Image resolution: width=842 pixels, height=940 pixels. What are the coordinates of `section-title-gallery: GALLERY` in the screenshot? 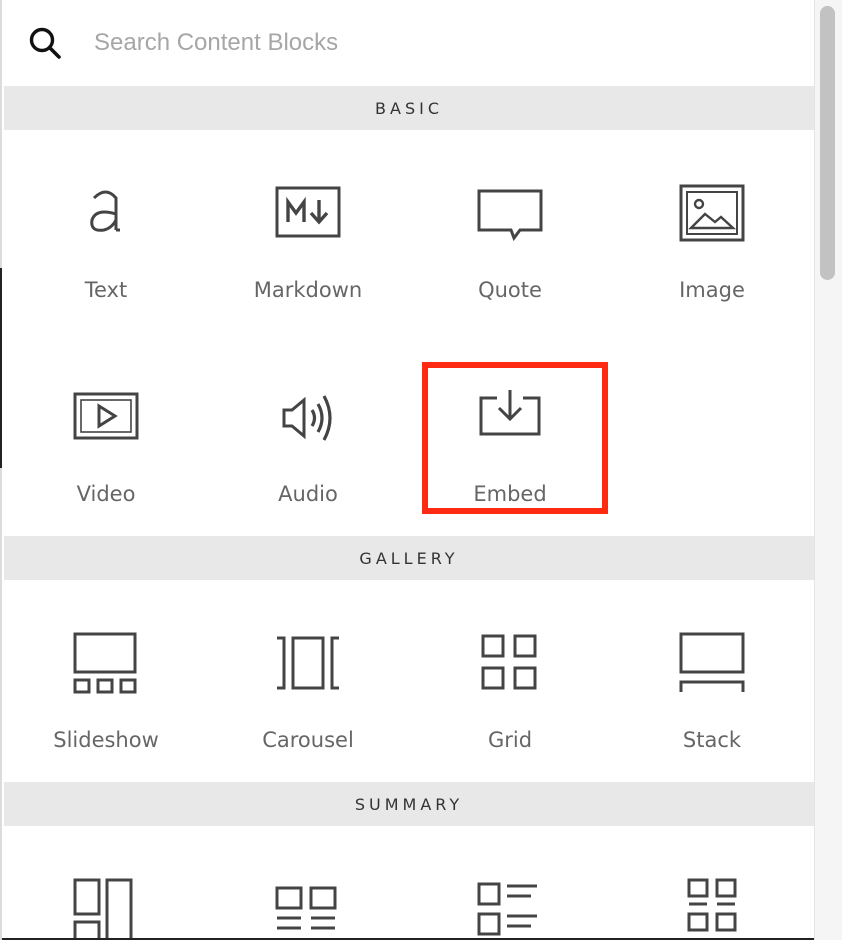 It's located at (409, 558).